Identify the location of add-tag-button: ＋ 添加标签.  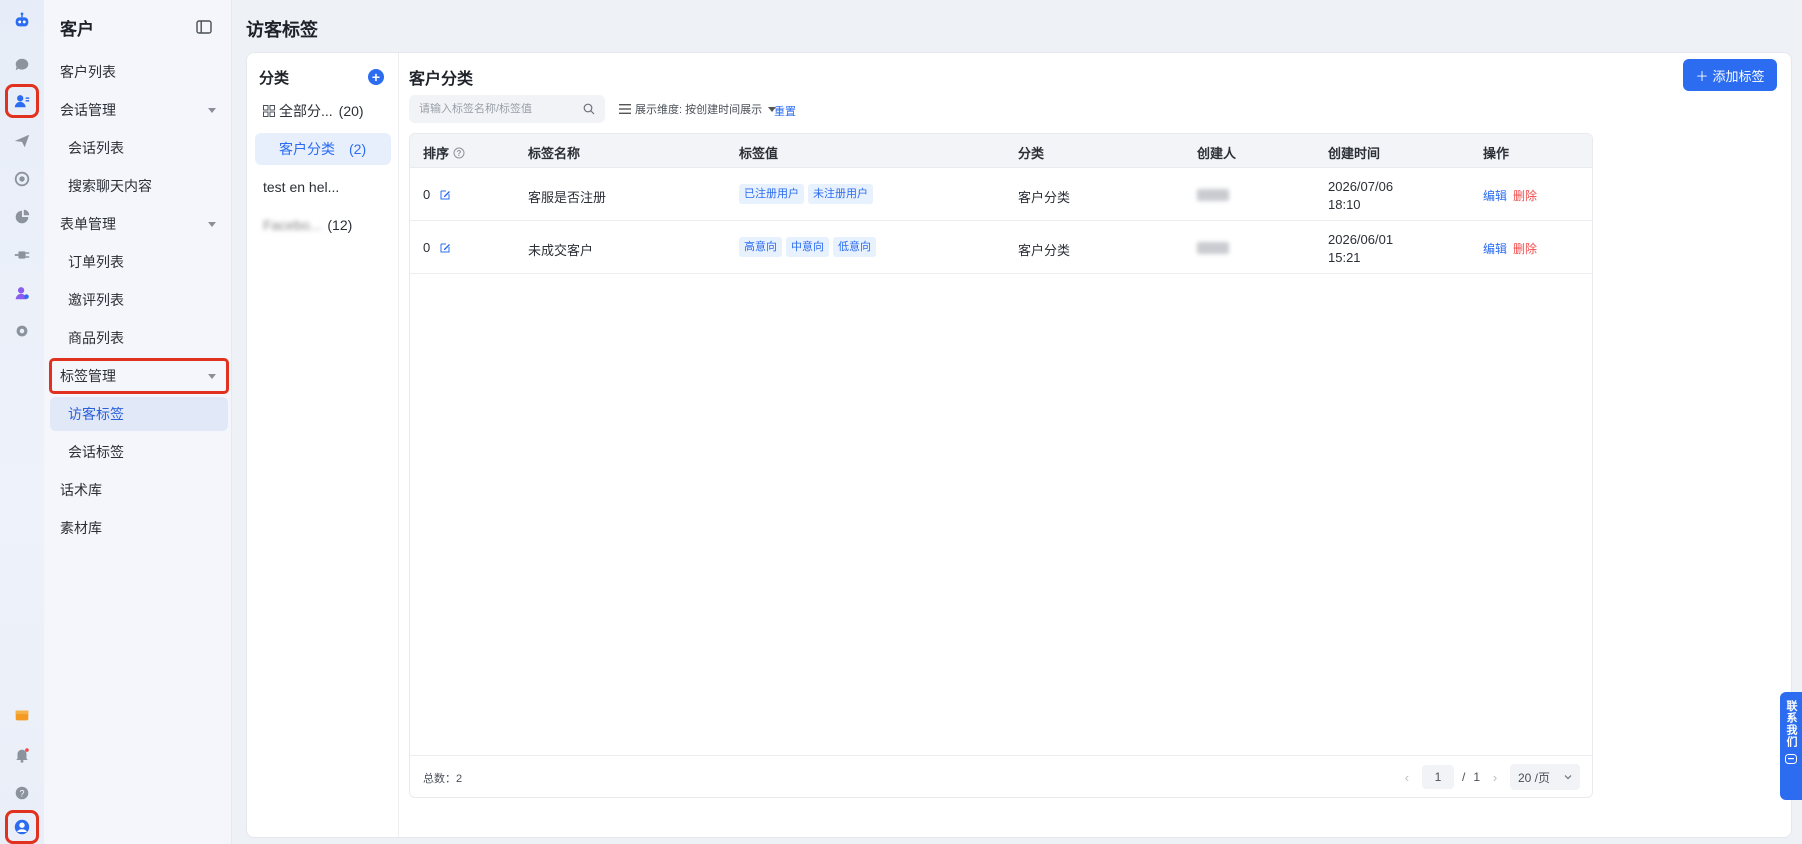
(1730, 75).